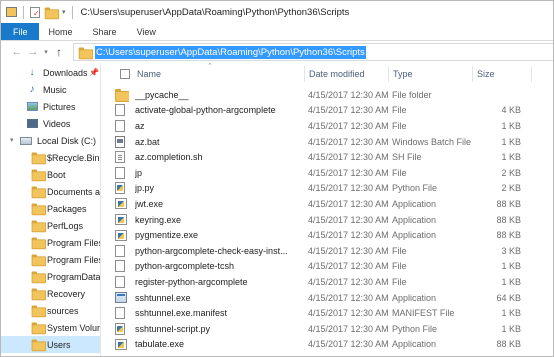  What do you see at coordinates (73, 327) in the screenshot?
I see `nav-item-label: System Volume` at bounding box center [73, 327].